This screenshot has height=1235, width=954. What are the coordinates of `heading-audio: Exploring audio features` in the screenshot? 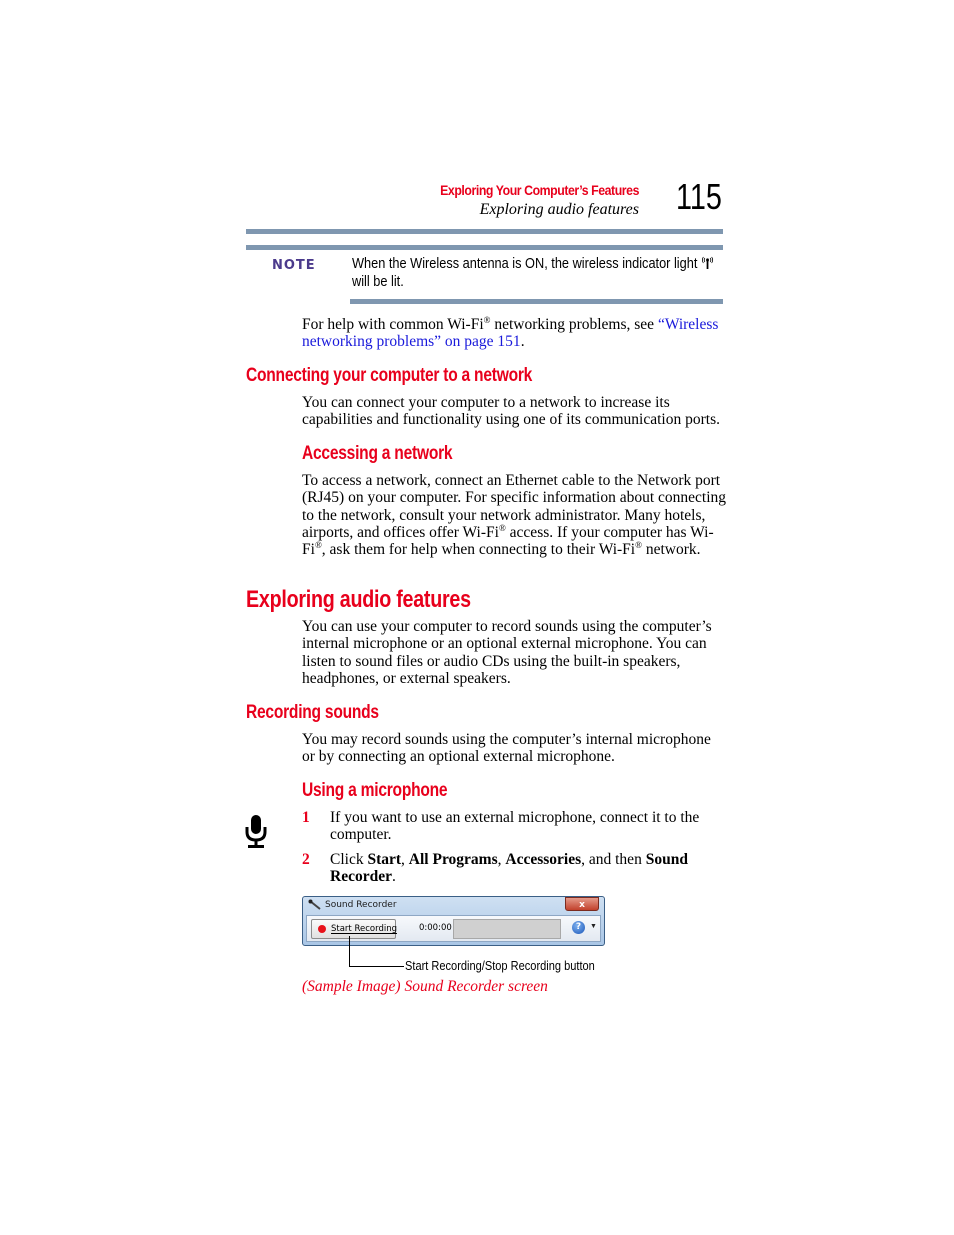 It's located at (358, 599).